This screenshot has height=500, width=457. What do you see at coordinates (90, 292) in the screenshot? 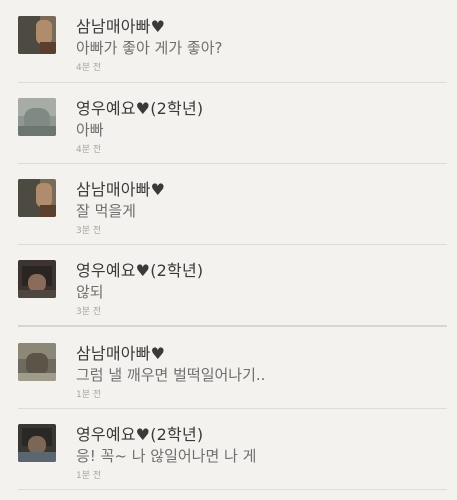
I see `comment-text: 않되` at bounding box center [90, 292].